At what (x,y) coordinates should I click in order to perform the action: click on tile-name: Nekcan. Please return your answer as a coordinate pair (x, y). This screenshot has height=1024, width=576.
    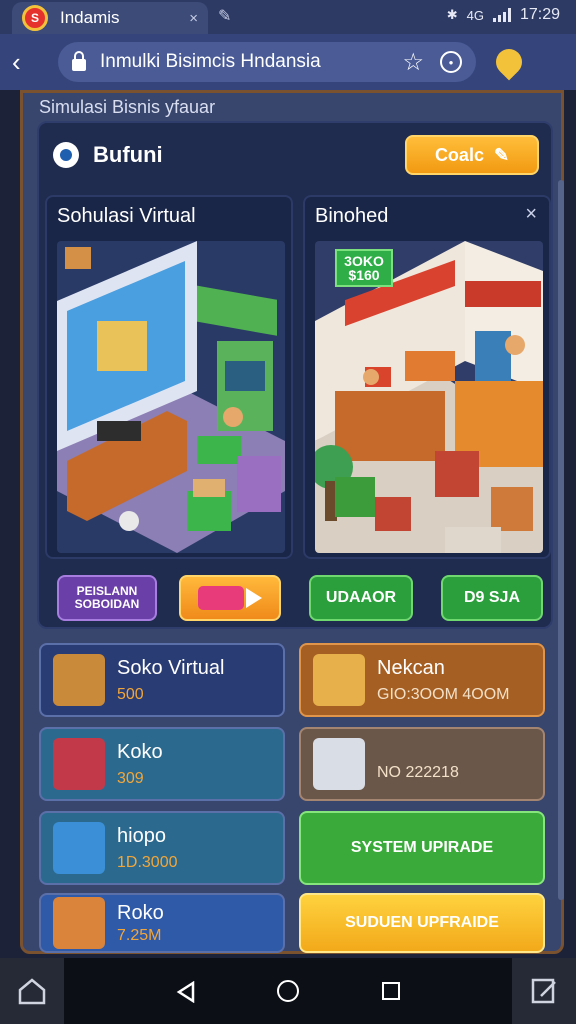
    Looking at the image, I should click on (411, 667).